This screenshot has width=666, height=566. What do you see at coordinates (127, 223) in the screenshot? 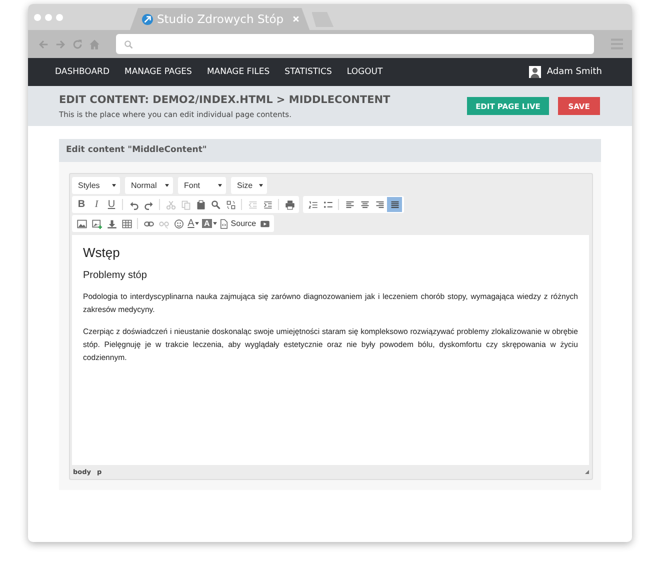
I see `table-icon` at bounding box center [127, 223].